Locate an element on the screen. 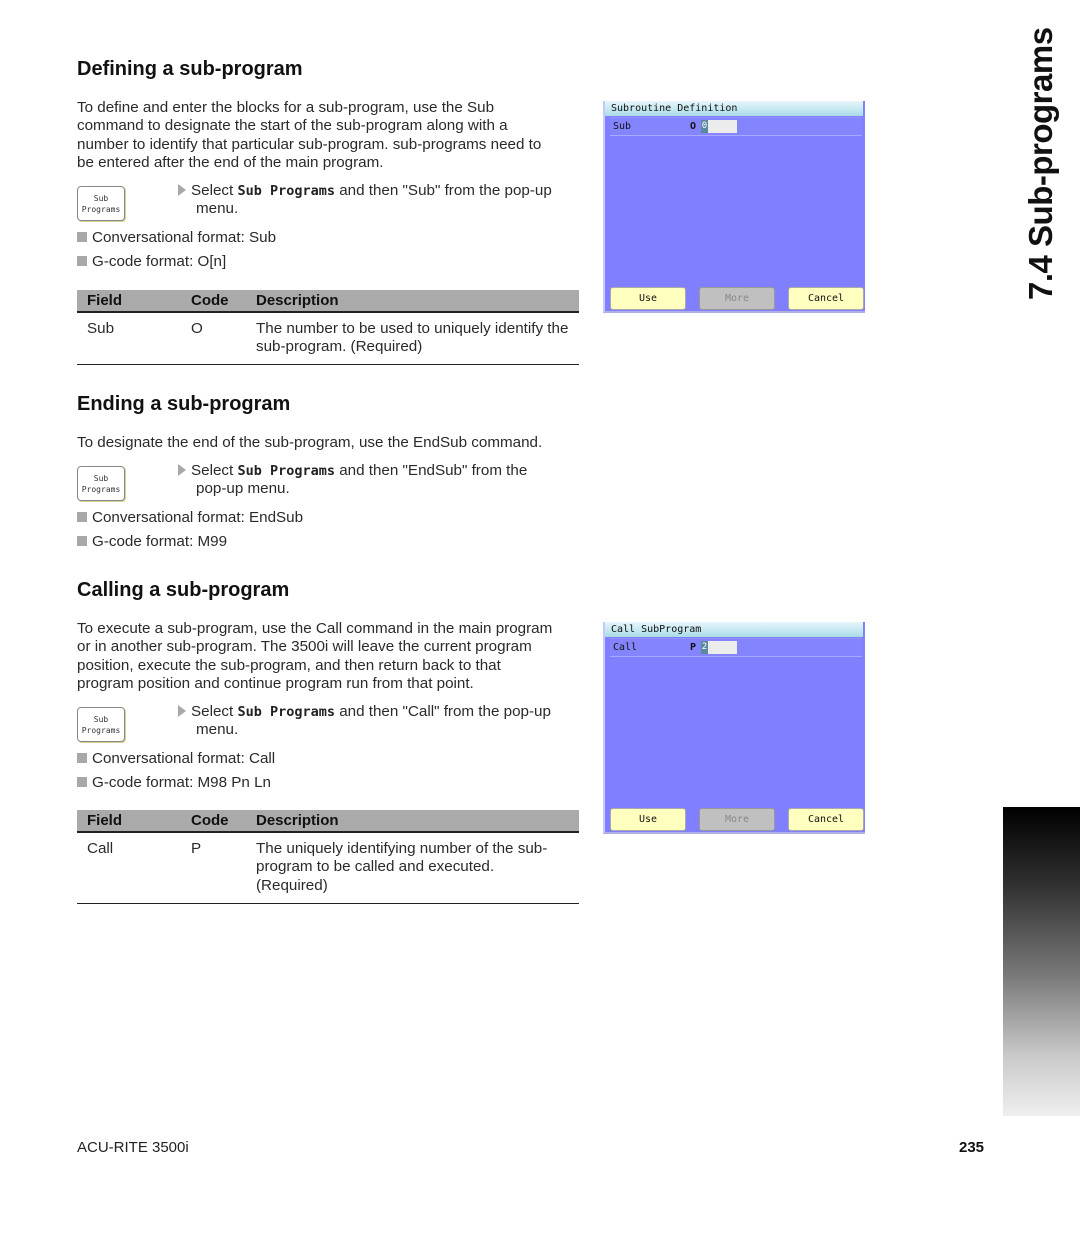 The width and height of the screenshot is (1080, 1234). step-text: and then "Sub" from the pop-up is located at coordinates (443, 190).